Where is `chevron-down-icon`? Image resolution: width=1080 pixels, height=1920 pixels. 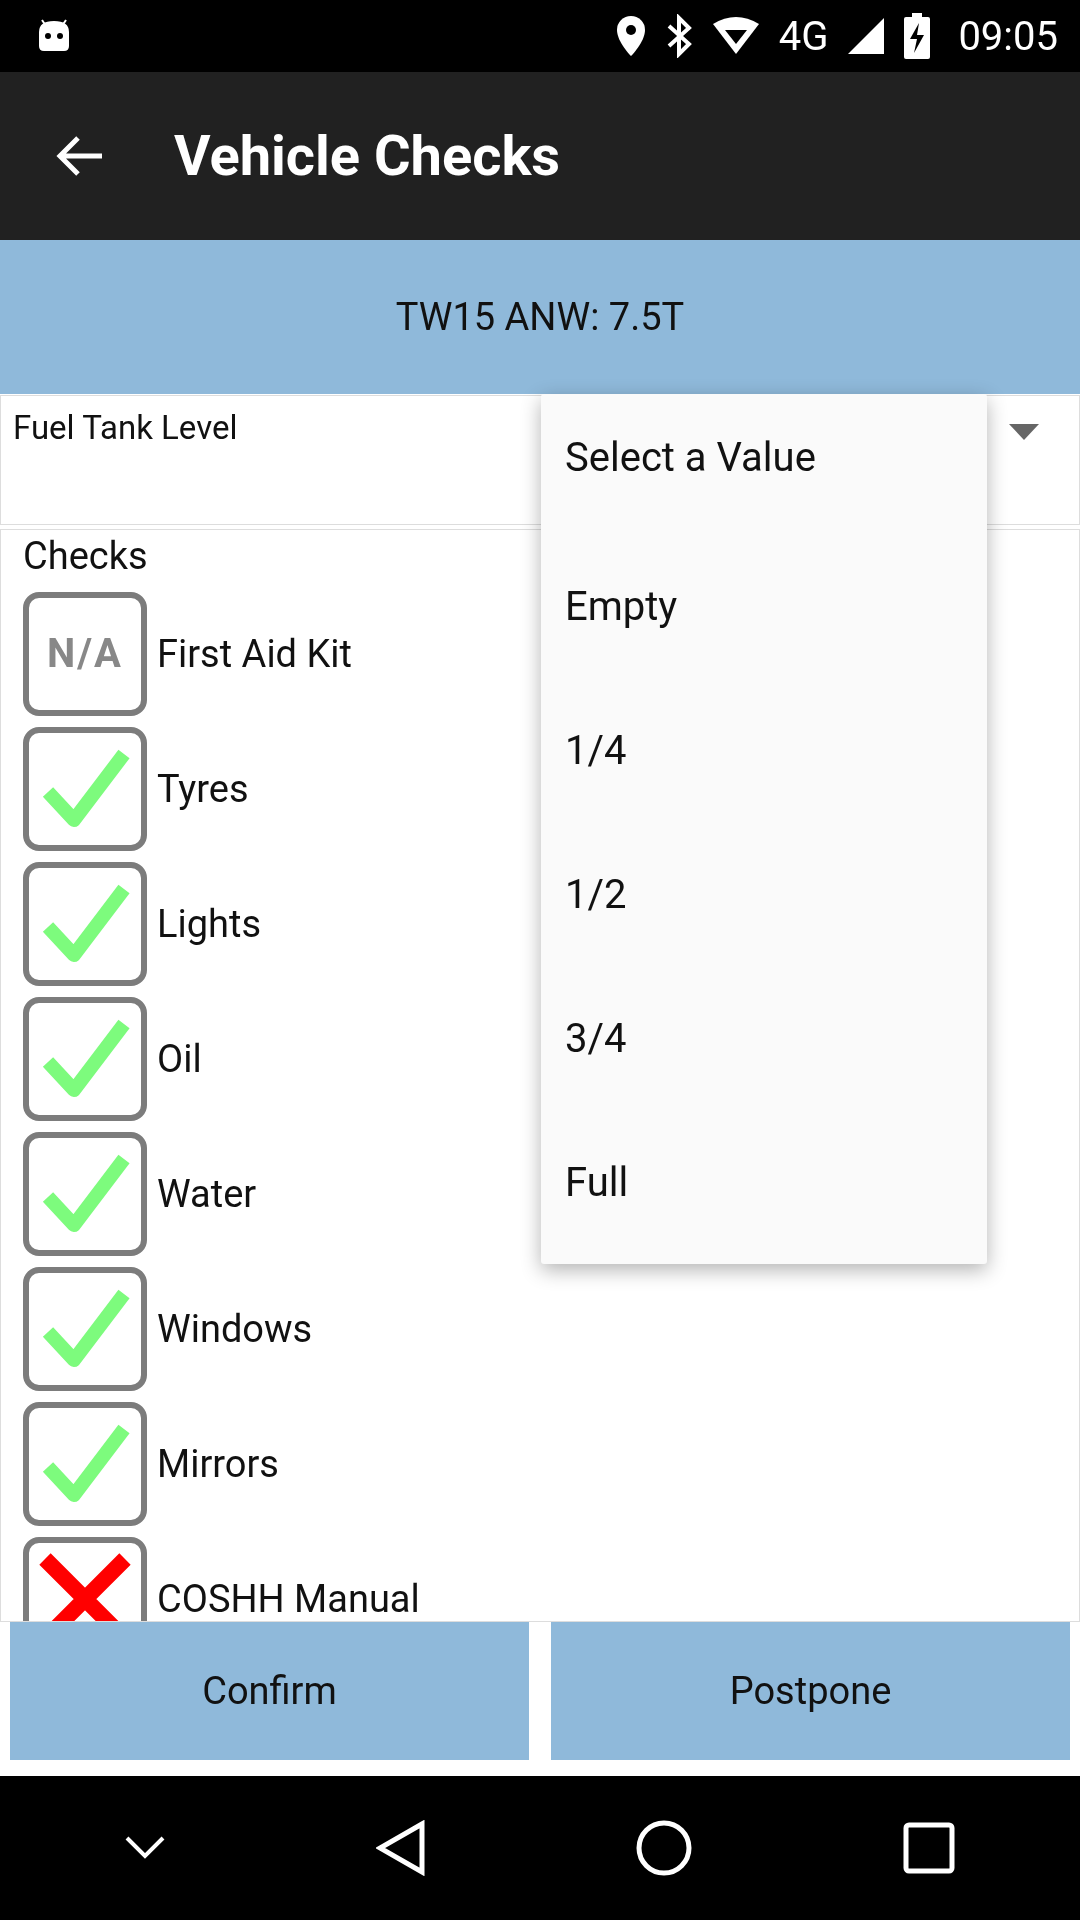
chevron-down-icon is located at coordinates (145, 1848).